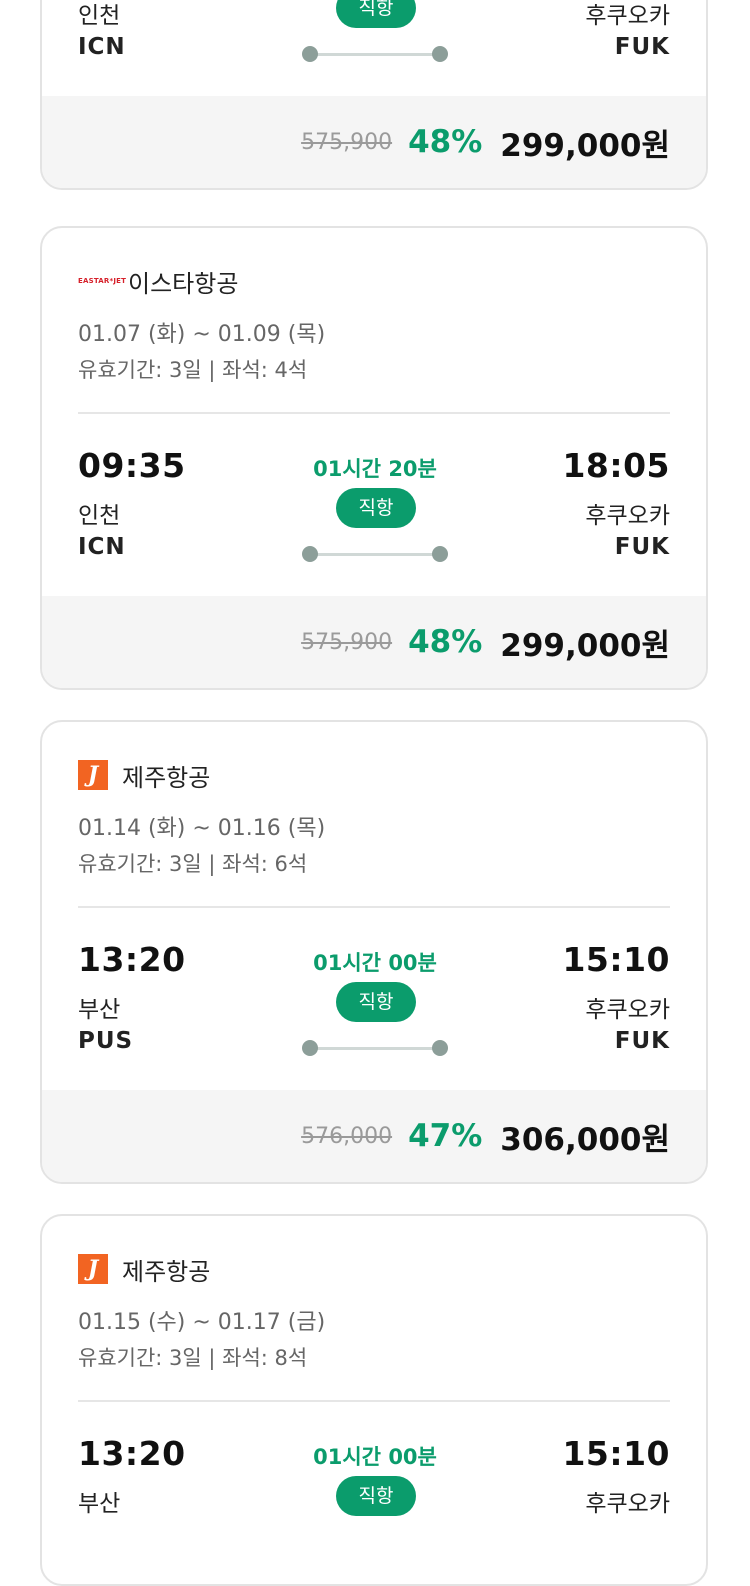 Image resolution: width=750 pixels, height=1586 pixels. Describe the element at coordinates (445, 1136) in the screenshot. I see `discount-rate: 47%` at that location.